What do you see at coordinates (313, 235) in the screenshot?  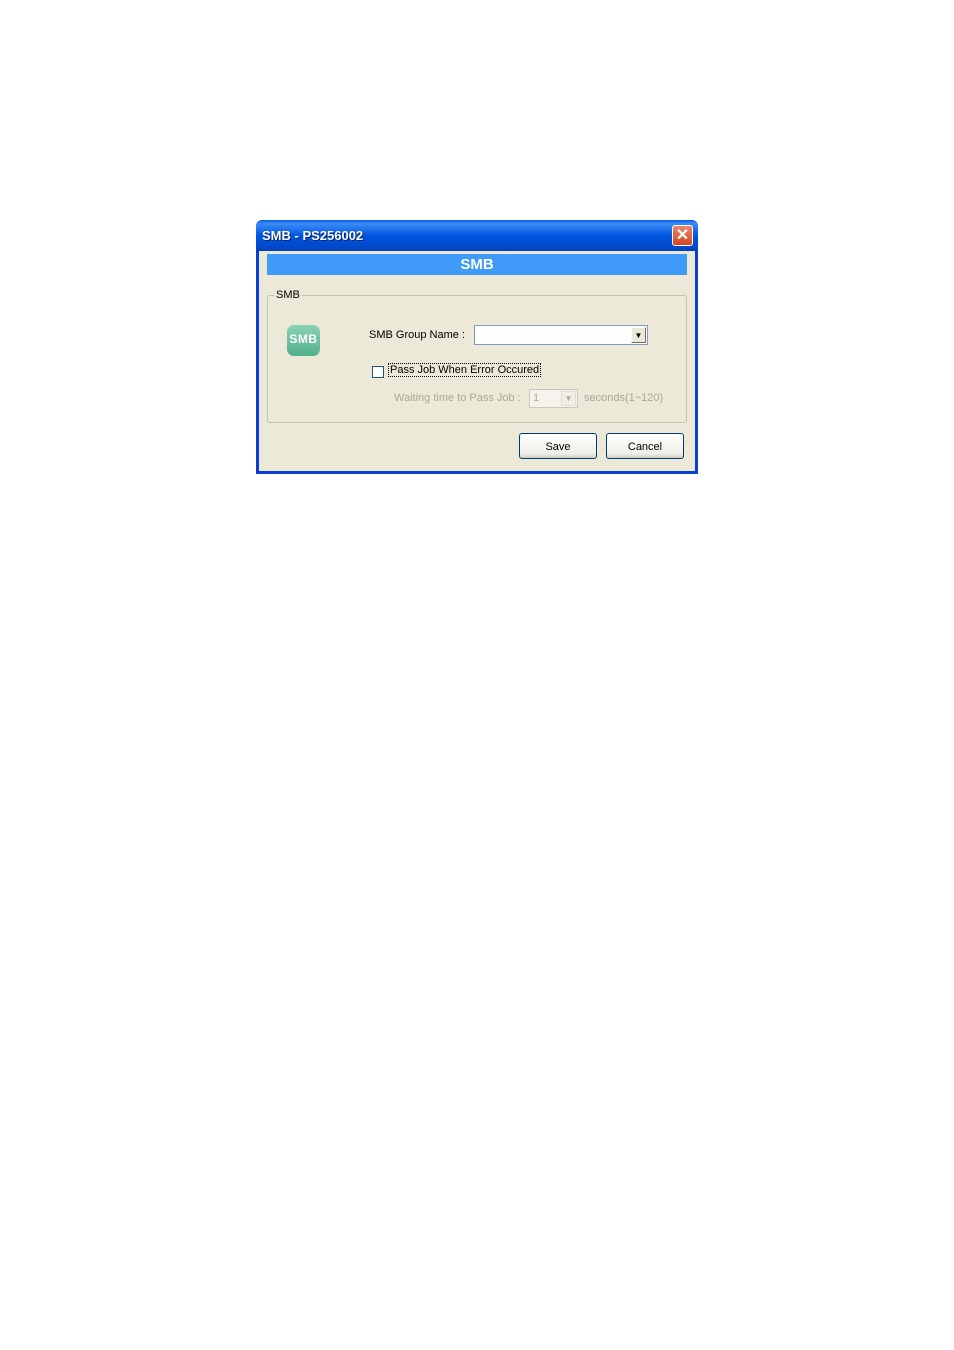 I see `window-title: SMB - PS256002` at bounding box center [313, 235].